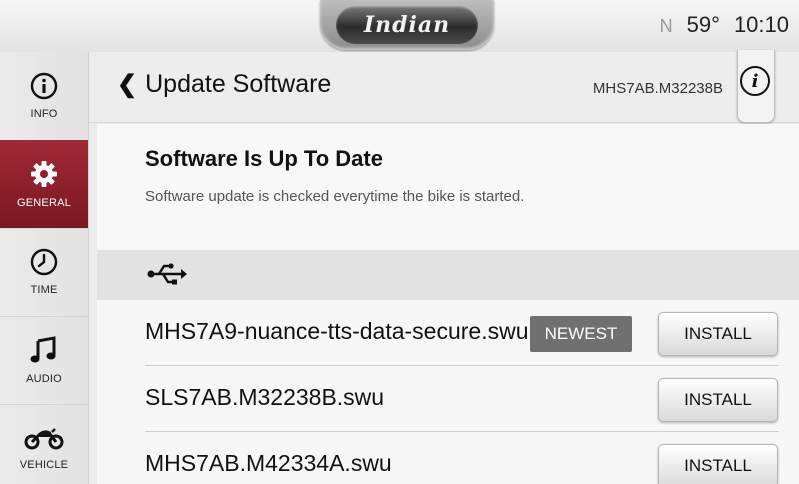 This screenshot has height=484, width=799. What do you see at coordinates (755, 81) in the screenshot?
I see `info-button-icon: i` at bounding box center [755, 81].